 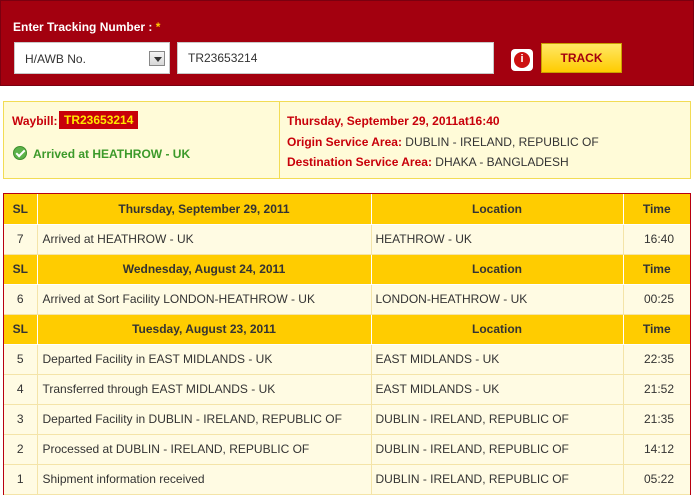 I want to click on origin-value: DUBLIN - IRELAND, REPUBLIC OF, so click(x=502, y=142).